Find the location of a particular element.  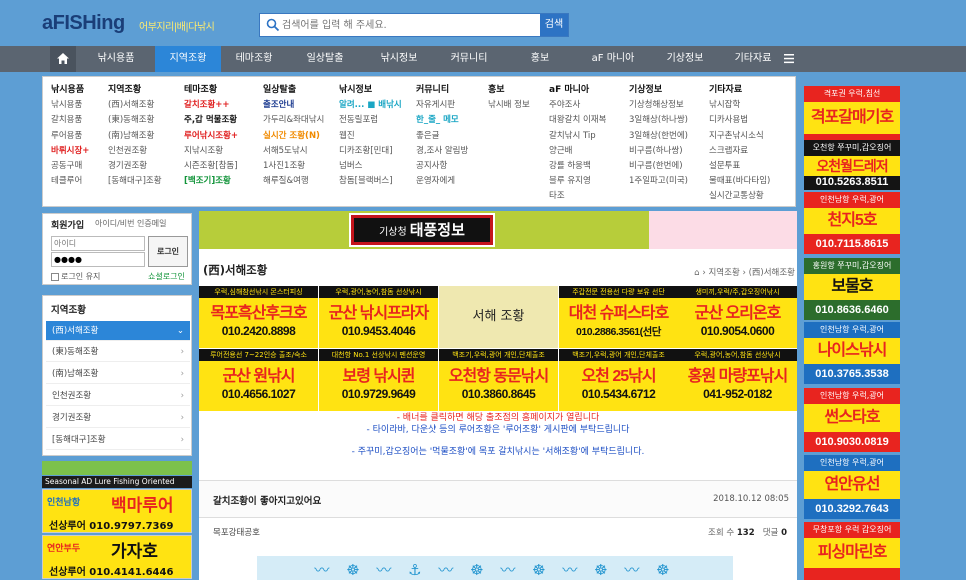

menu-item: 경,조사 알림방 is located at coordinates (442, 151).